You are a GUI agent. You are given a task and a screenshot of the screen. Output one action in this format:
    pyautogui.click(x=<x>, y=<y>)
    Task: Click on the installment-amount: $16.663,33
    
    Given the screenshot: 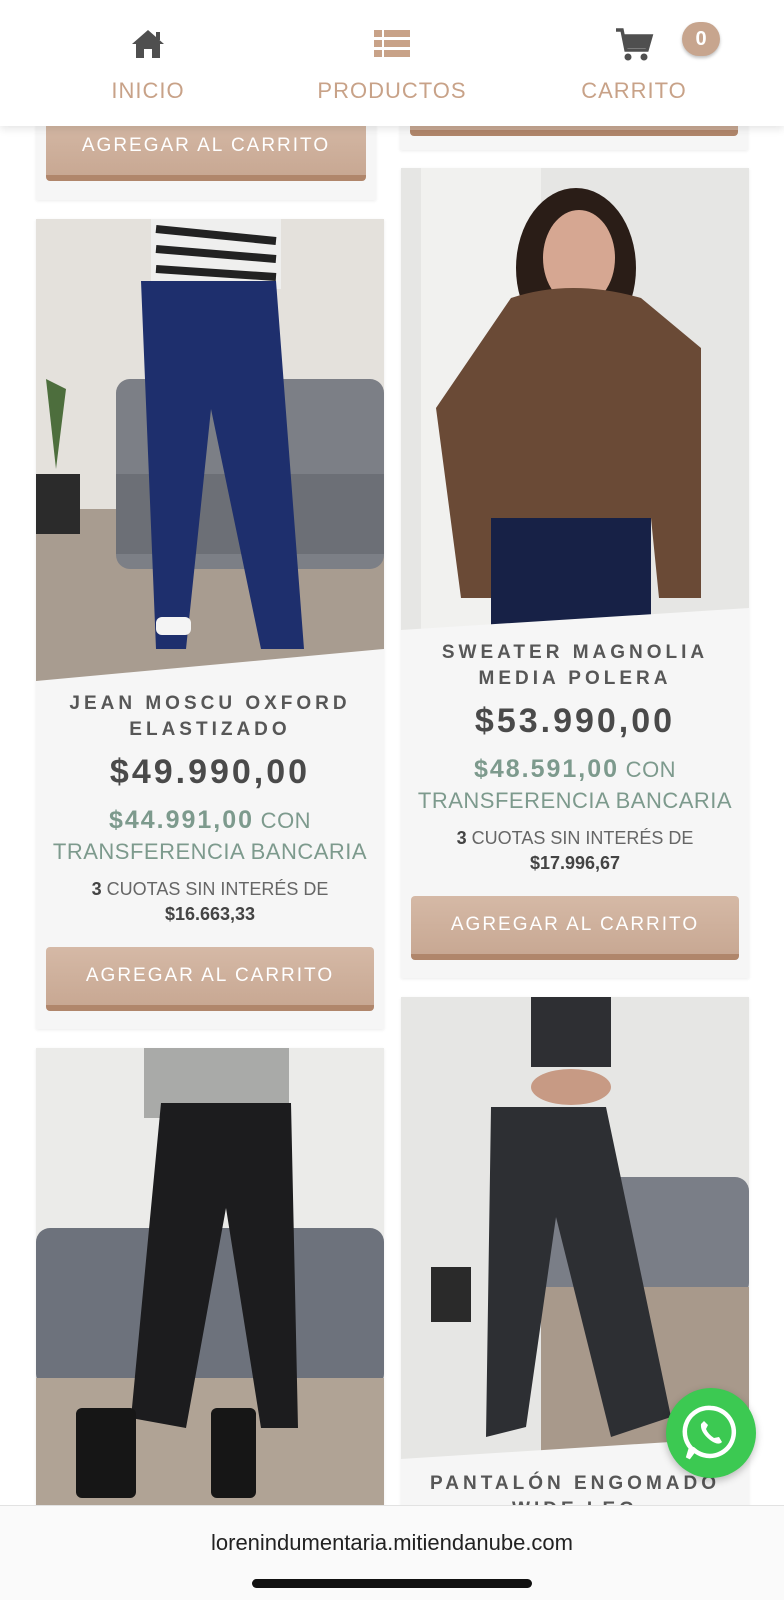 What is the action you would take?
    pyautogui.click(x=210, y=914)
    